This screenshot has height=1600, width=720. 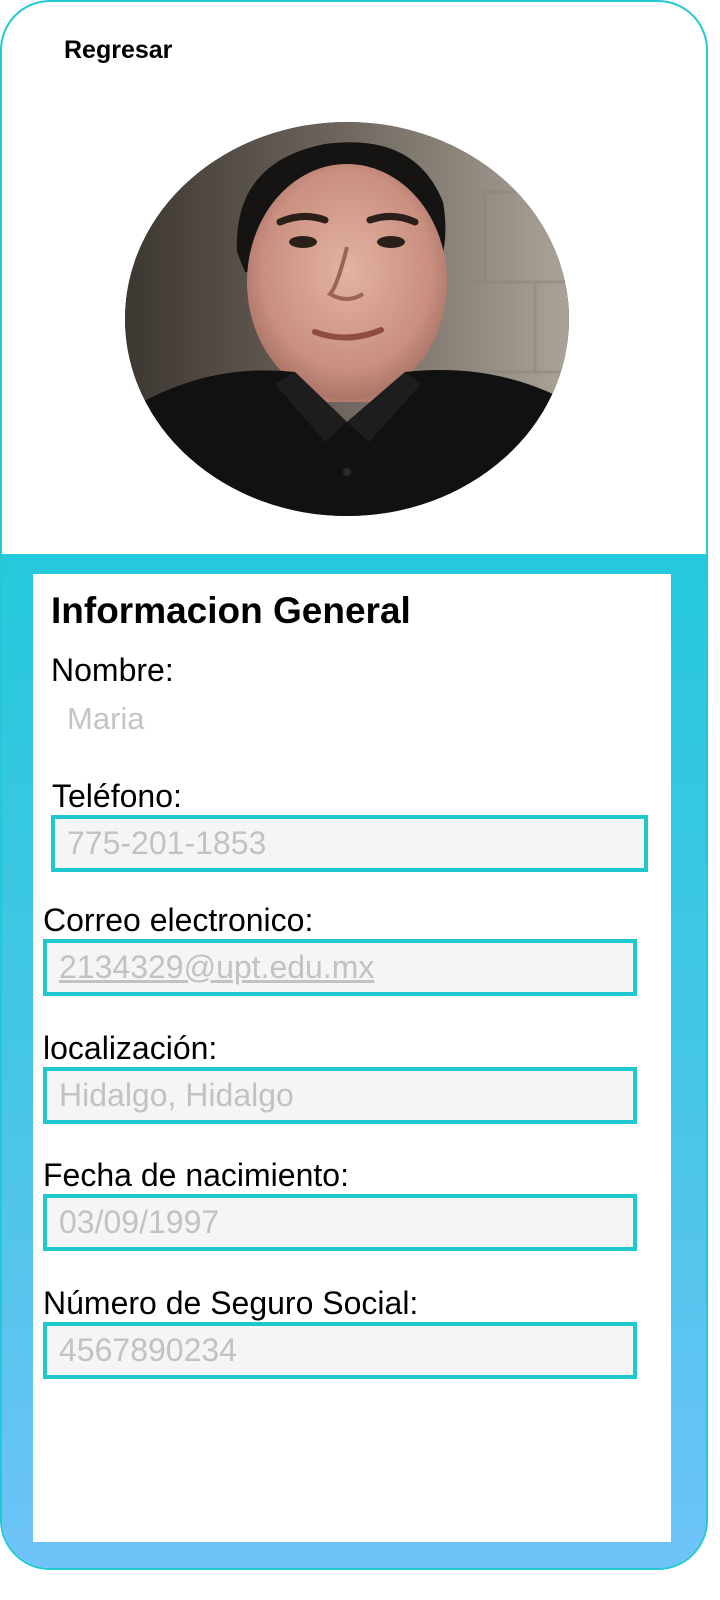 What do you see at coordinates (148, 1350) in the screenshot?
I see `ssn-value: 4567890234` at bounding box center [148, 1350].